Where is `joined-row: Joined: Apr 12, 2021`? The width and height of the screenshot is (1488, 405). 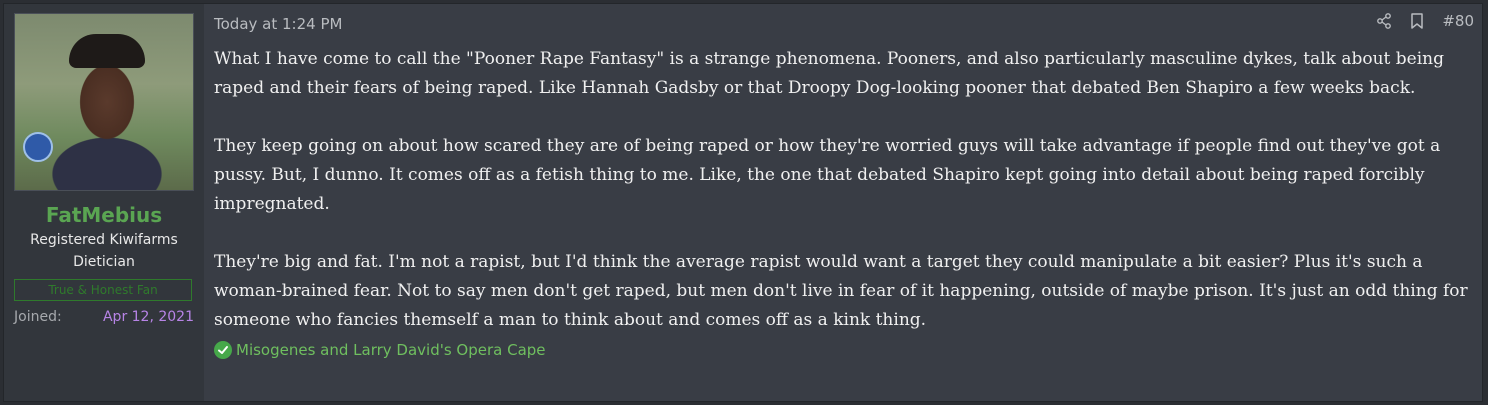
joined-row: Joined: Apr 12, 2021 is located at coordinates (104, 317).